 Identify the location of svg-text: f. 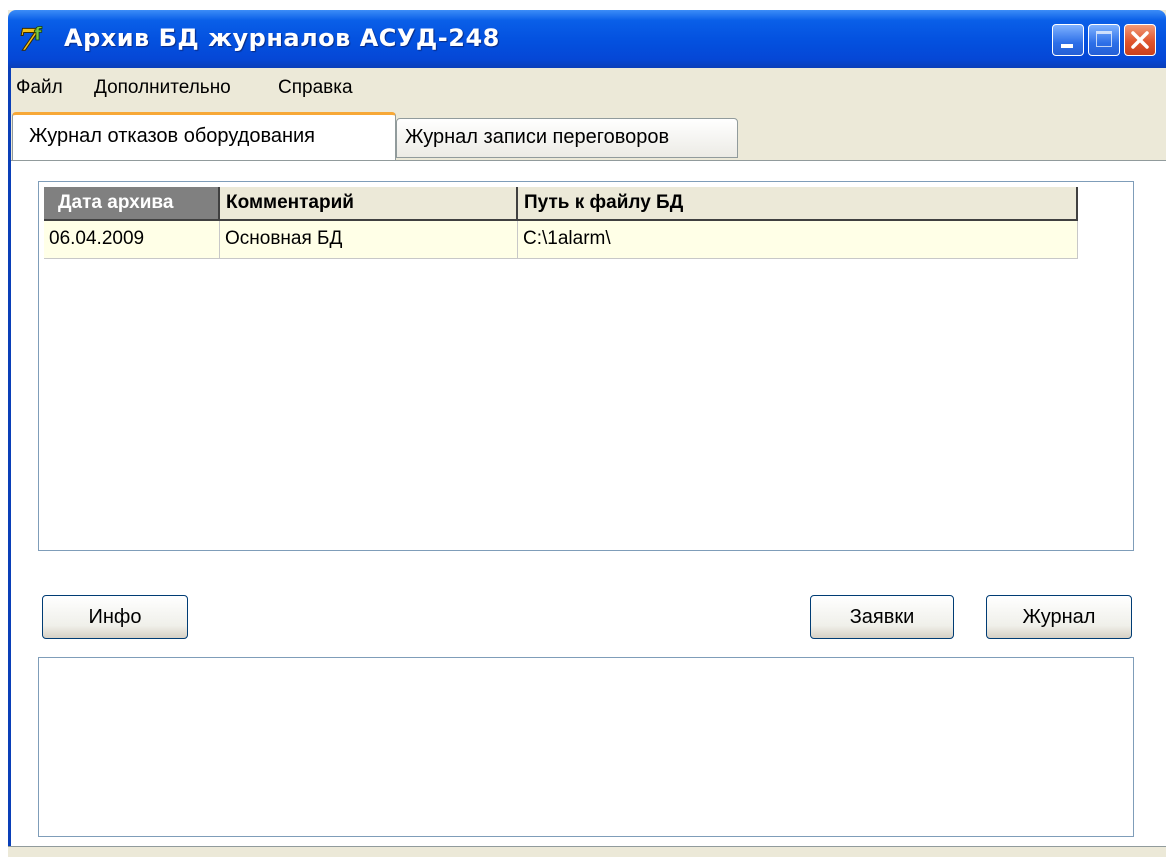
(38, 34).